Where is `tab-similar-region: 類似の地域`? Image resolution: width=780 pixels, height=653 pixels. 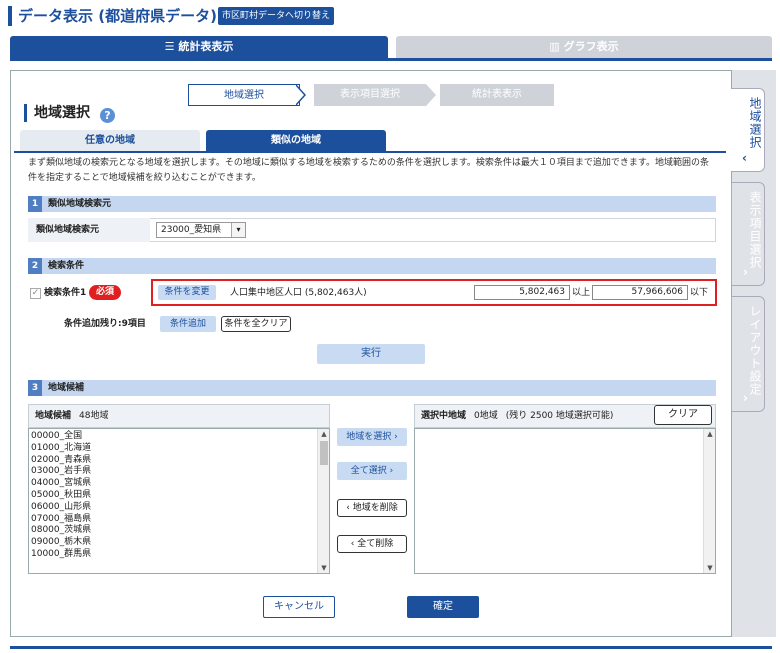
tab-similar-region: 類似の地域 is located at coordinates (296, 141).